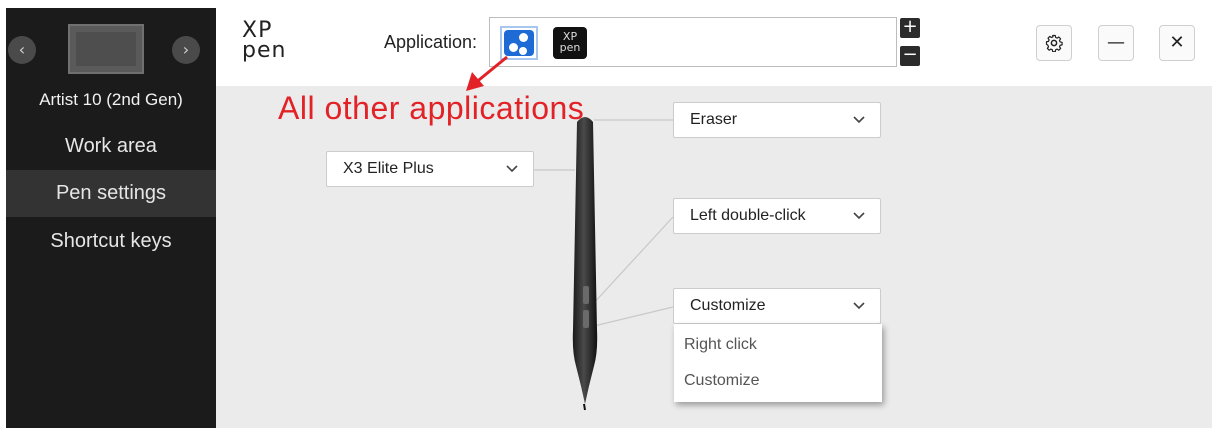 The image size is (1212, 428). Describe the element at coordinates (111, 241) in the screenshot. I see `sidebar-item-shortcut-keys: Shortcut keys` at that location.